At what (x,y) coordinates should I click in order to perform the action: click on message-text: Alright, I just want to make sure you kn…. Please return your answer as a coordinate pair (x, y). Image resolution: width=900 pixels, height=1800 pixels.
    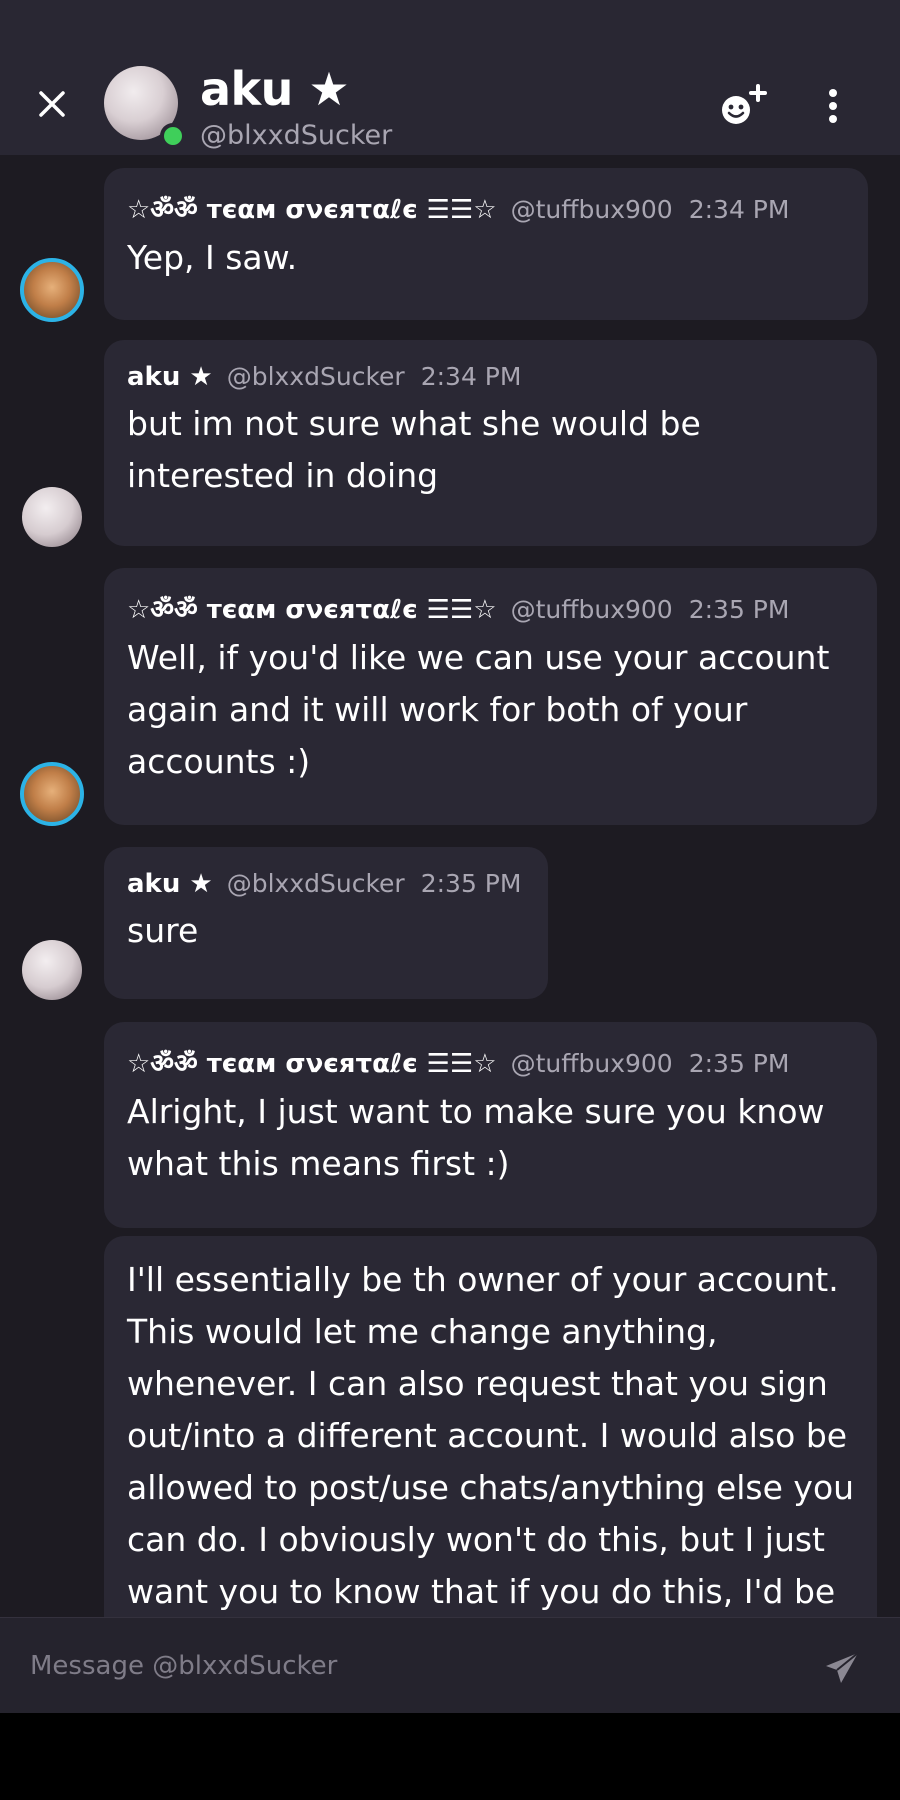
    Looking at the image, I should click on (476, 1137).